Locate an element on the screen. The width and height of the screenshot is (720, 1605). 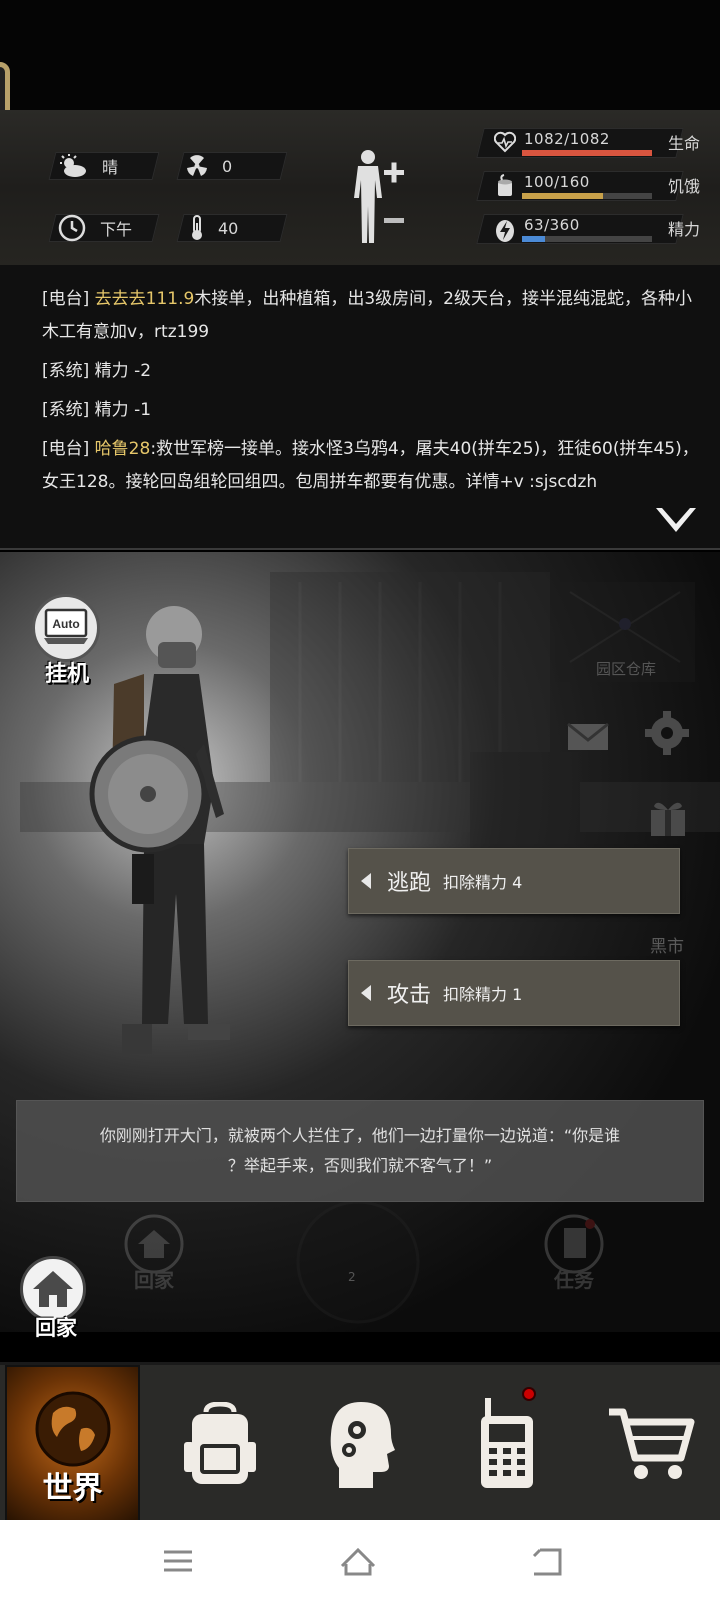
flee-cost: 扣除精力 4 is located at coordinates (483, 882).